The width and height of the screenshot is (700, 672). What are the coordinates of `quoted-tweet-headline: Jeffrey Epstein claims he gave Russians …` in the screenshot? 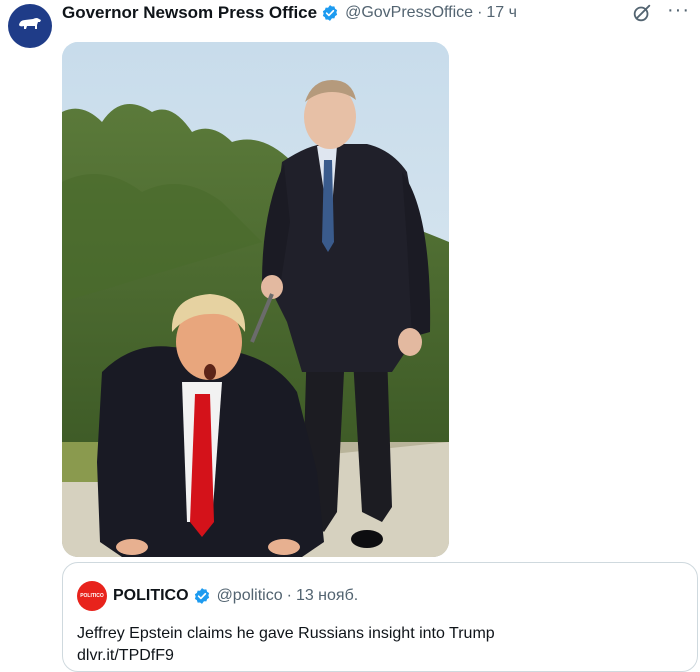 It's located at (286, 633).